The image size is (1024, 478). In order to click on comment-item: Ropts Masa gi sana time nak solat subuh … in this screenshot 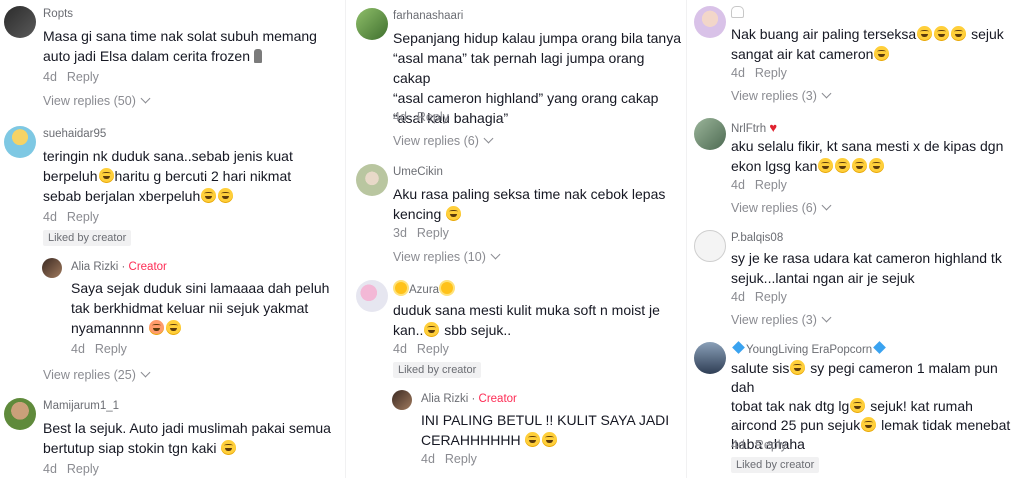, I will do `click(172, 58)`.